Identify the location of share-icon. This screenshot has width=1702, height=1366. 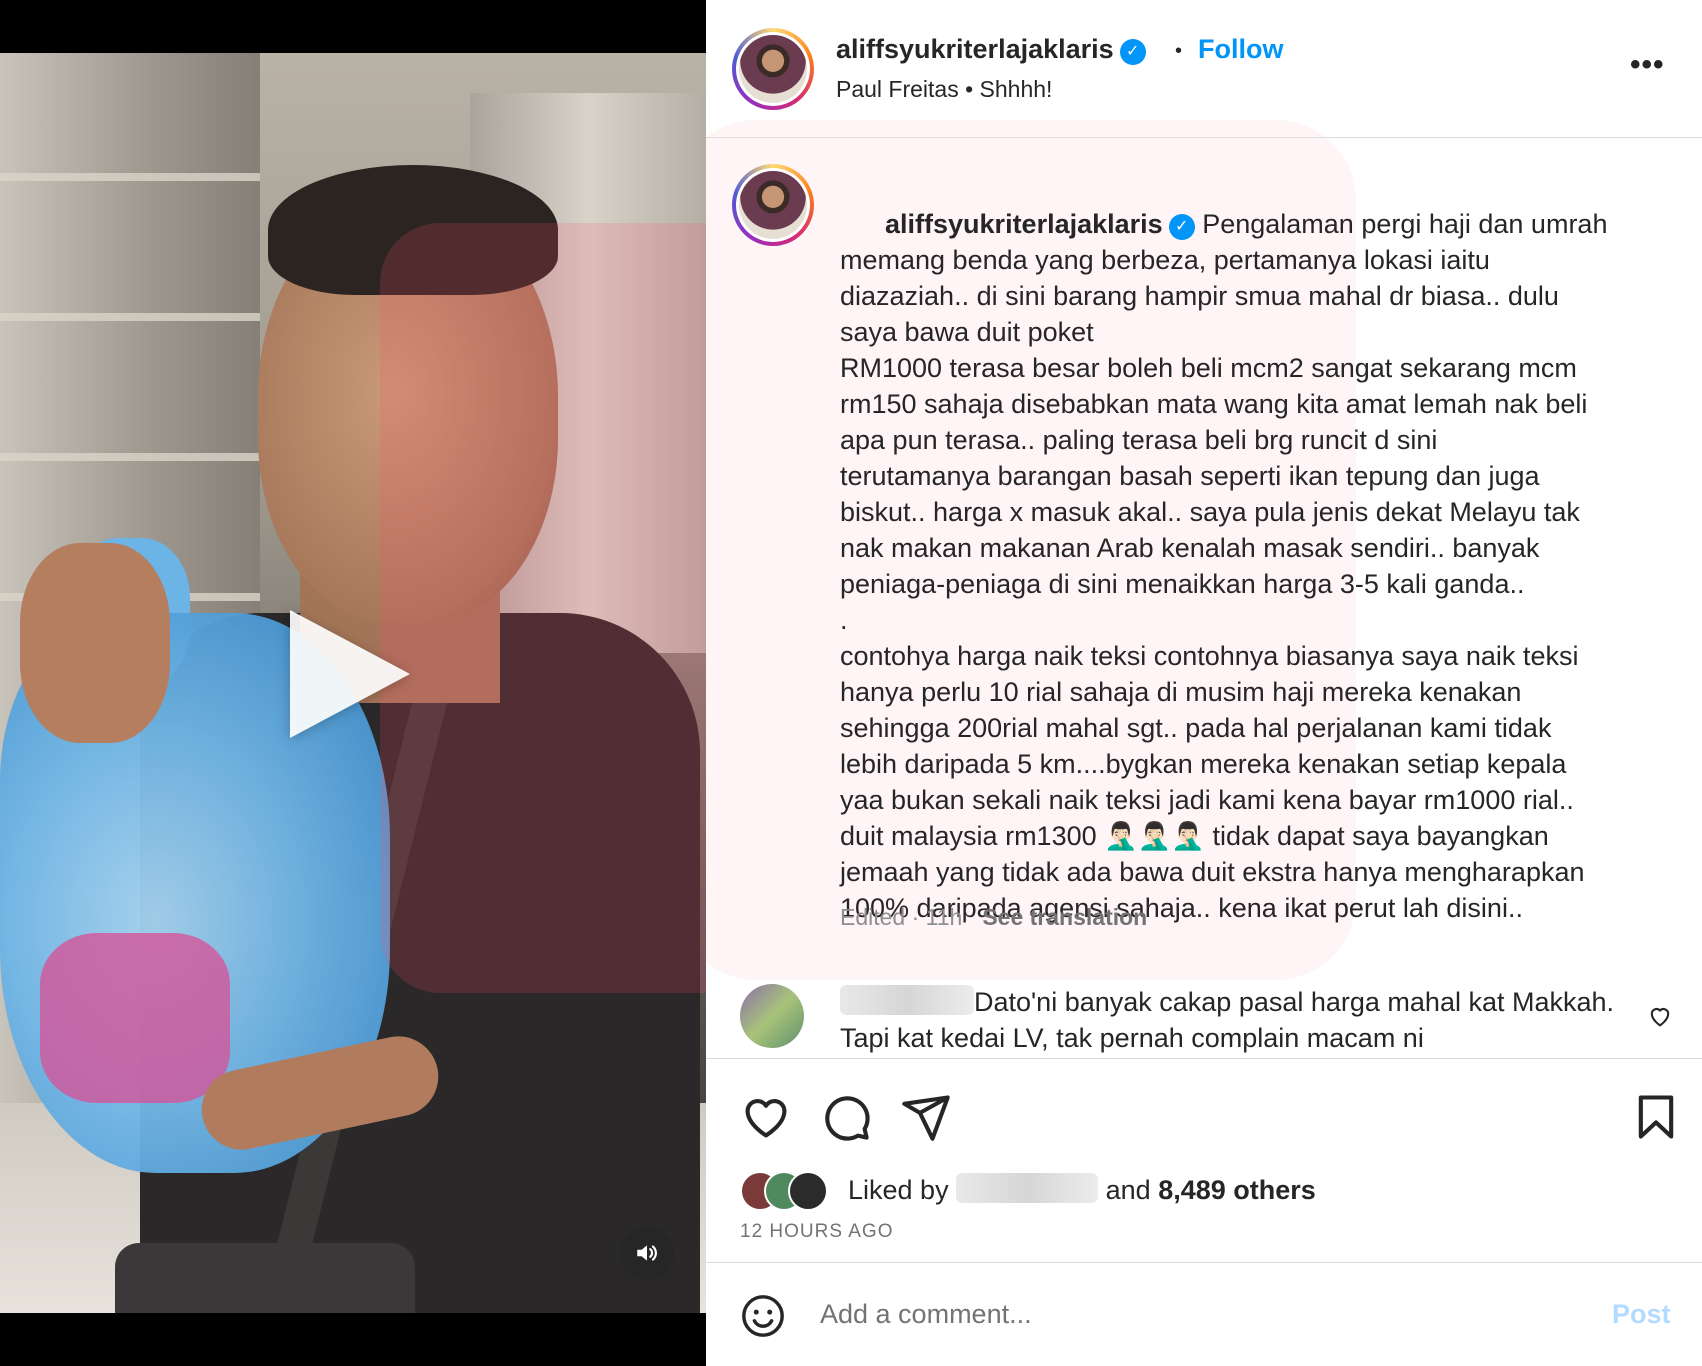
(926, 1117).